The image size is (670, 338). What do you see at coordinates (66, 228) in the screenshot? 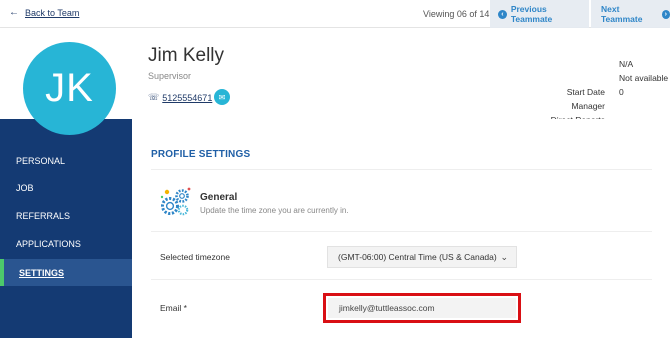
I see `sidebar` at bounding box center [66, 228].